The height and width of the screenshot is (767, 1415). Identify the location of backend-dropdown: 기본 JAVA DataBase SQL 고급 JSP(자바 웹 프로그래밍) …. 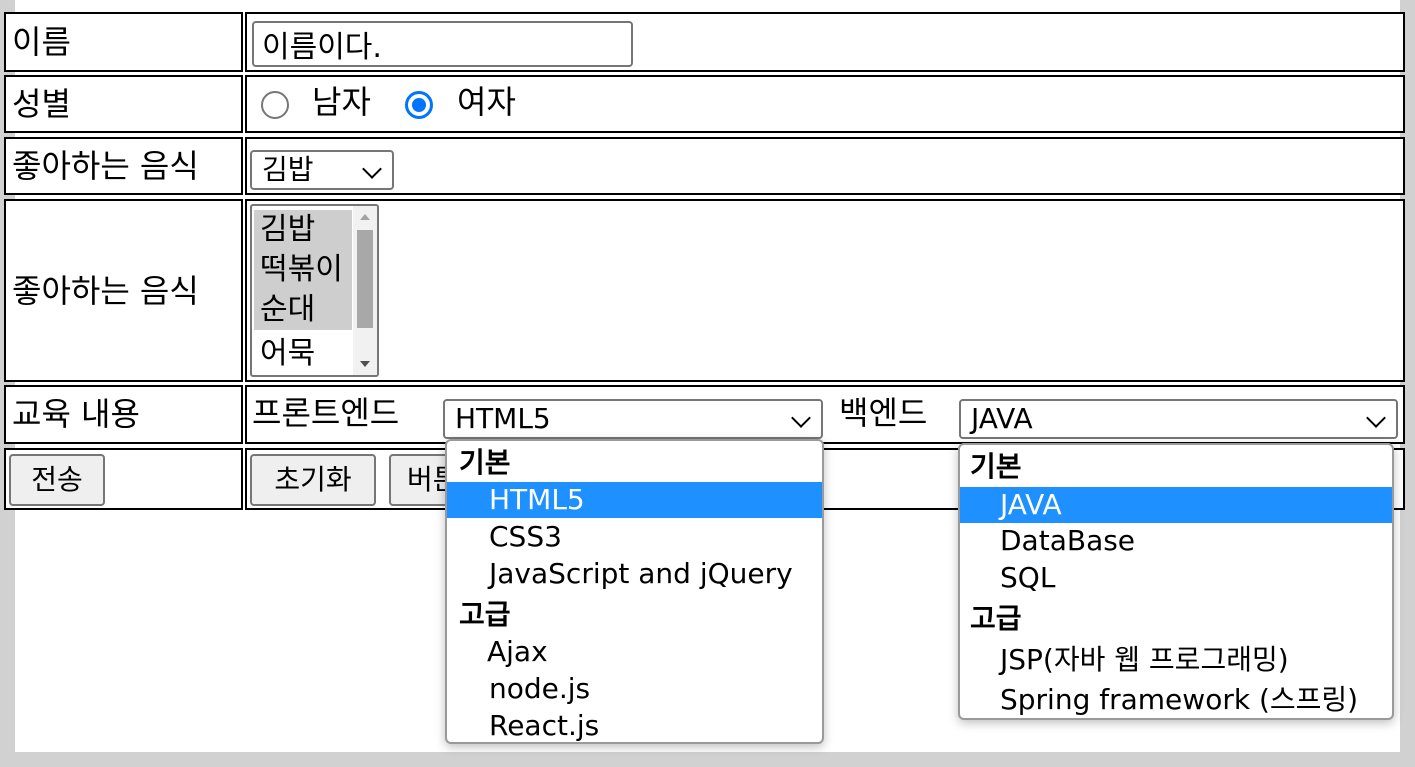
(1176, 581).